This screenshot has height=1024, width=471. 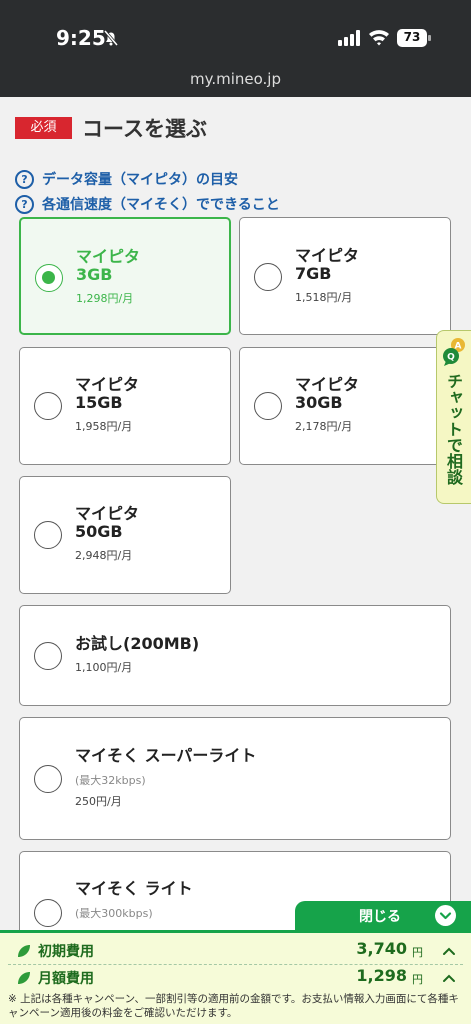 I want to click on plan-size: 3GB, so click(x=94, y=274).